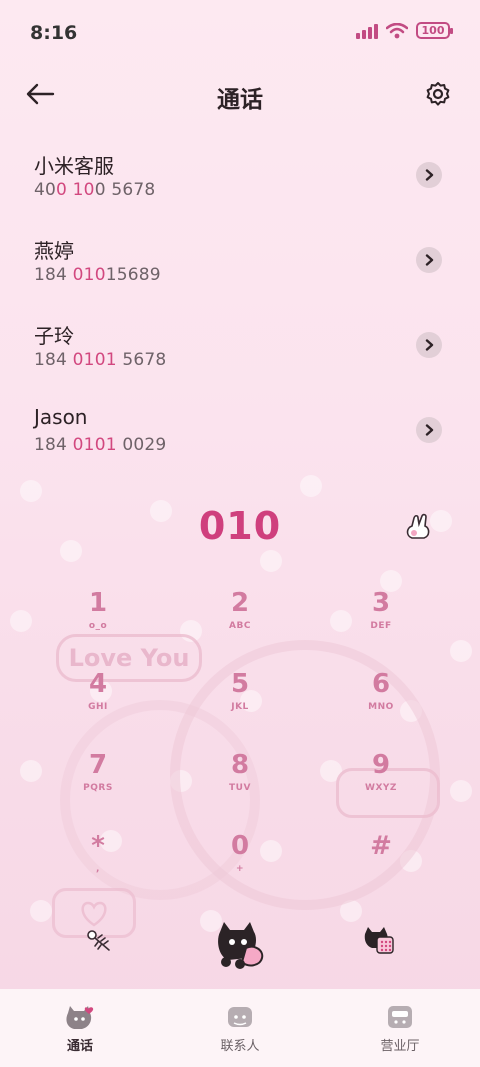 The image size is (480, 1067). Describe the element at coordinates (98, 621) in the screenshot. I see `key-1: 1 o_o` at that location.